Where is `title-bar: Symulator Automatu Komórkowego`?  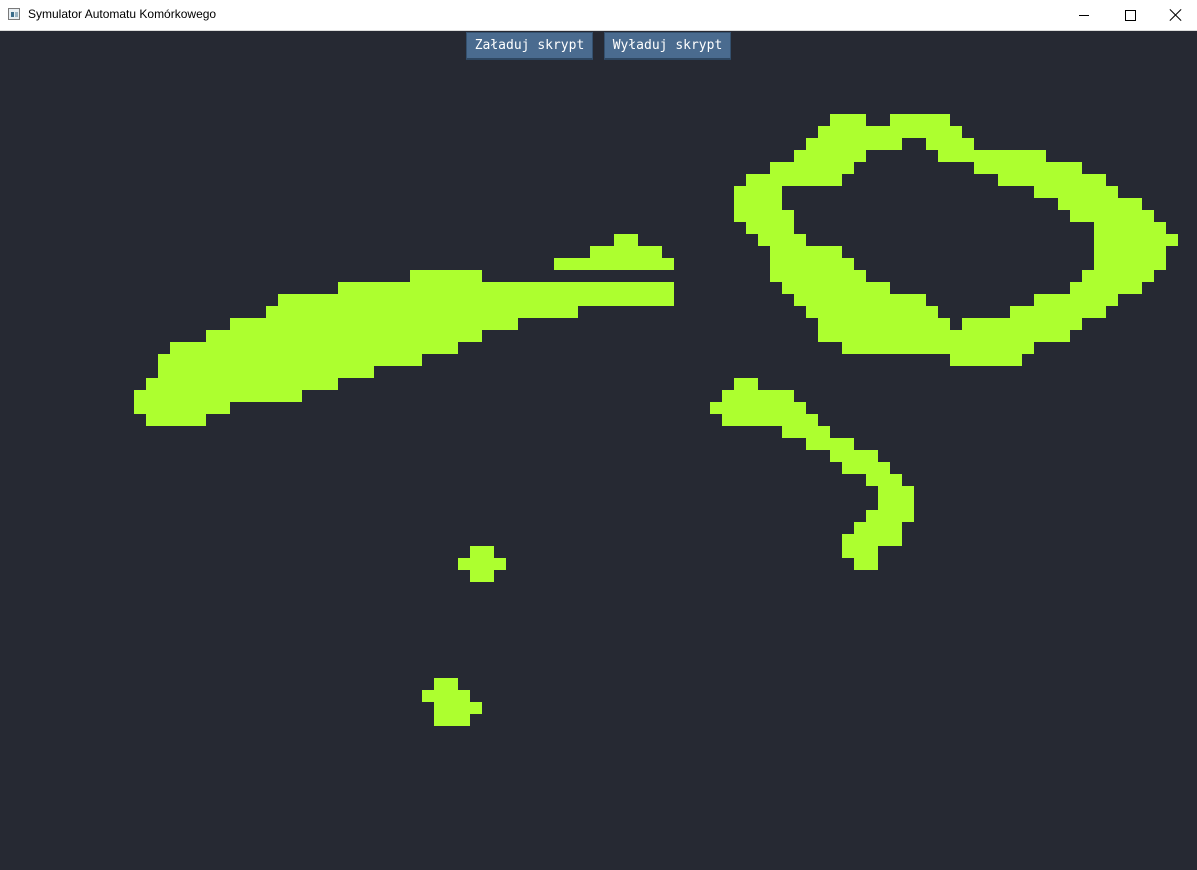 title-bar: Symulator Automatu Komórkowego is located at coordinates (598, 15).